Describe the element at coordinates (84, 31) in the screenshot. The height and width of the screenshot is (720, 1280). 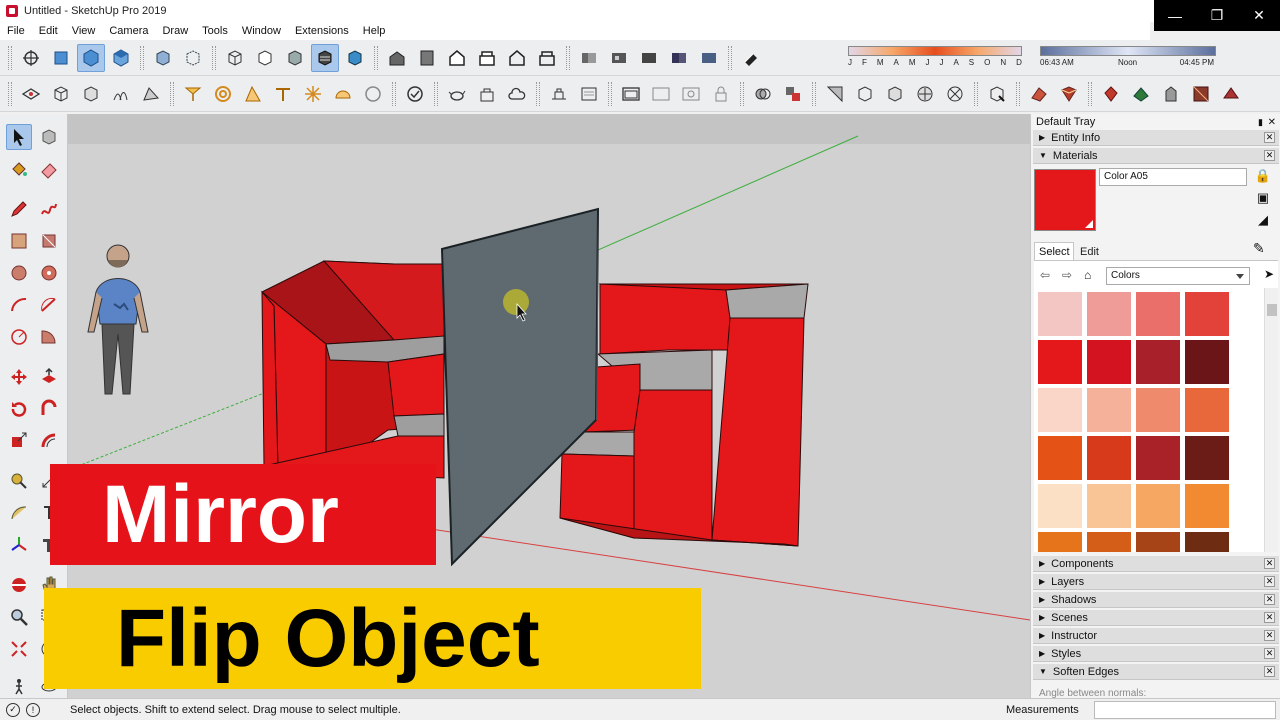
I see `menu-view: View` at that location.